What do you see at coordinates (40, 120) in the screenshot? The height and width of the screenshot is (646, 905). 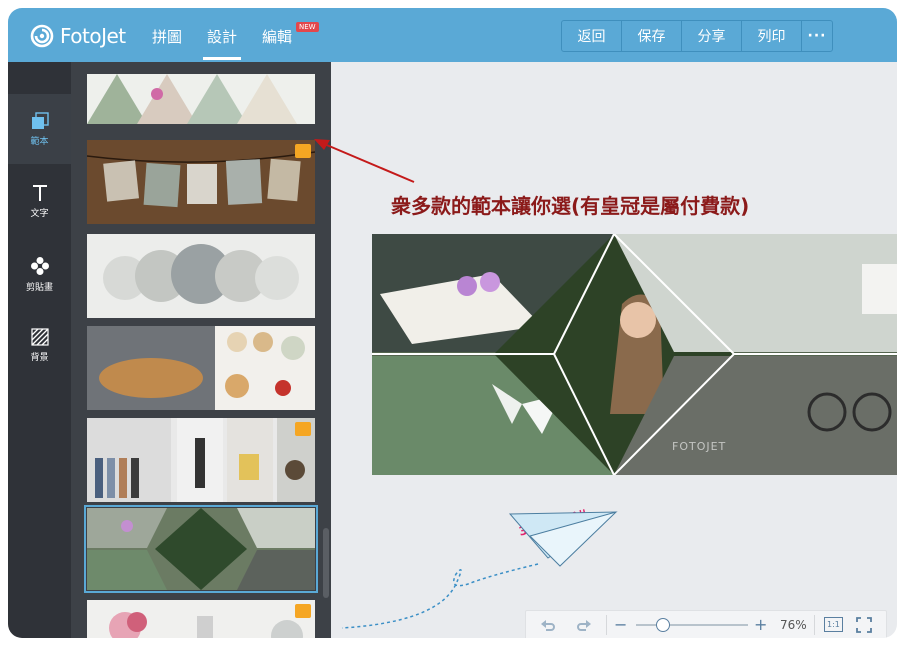 I see `template-icon` at bounding box center [40, 120].